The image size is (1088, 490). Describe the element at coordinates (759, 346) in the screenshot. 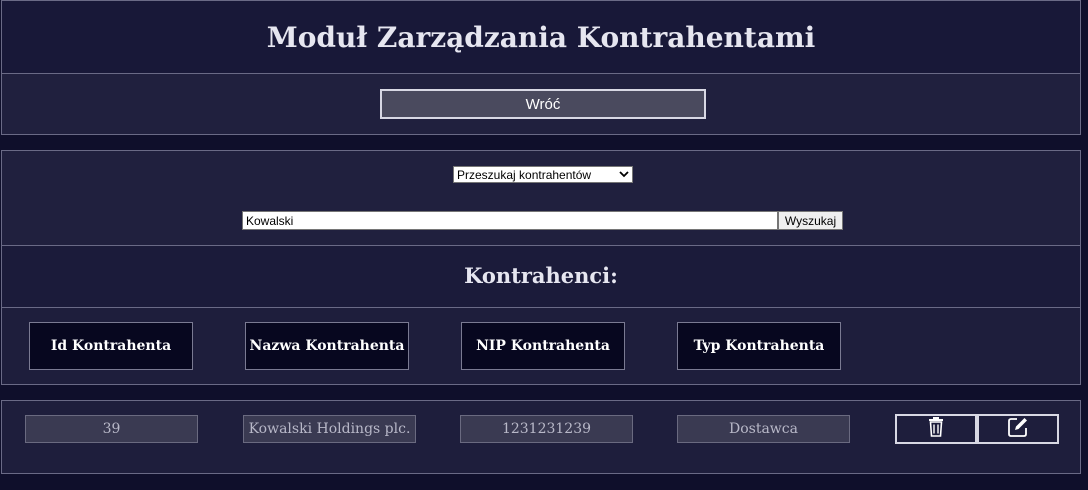

I see `column-header-type: Typ Kontrahenta` at that location.